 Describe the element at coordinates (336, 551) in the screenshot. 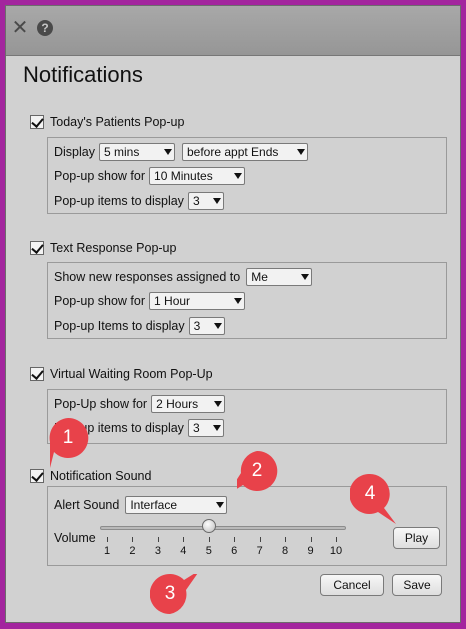

I see `volume-tick-label: 10` at that location.